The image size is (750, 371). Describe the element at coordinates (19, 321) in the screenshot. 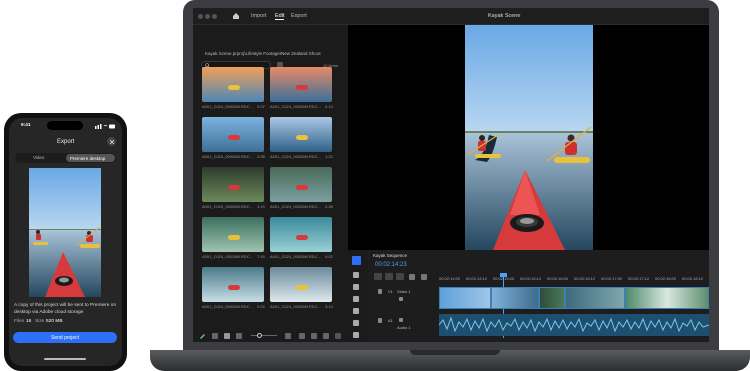

I see `files-label: Files` at that location.